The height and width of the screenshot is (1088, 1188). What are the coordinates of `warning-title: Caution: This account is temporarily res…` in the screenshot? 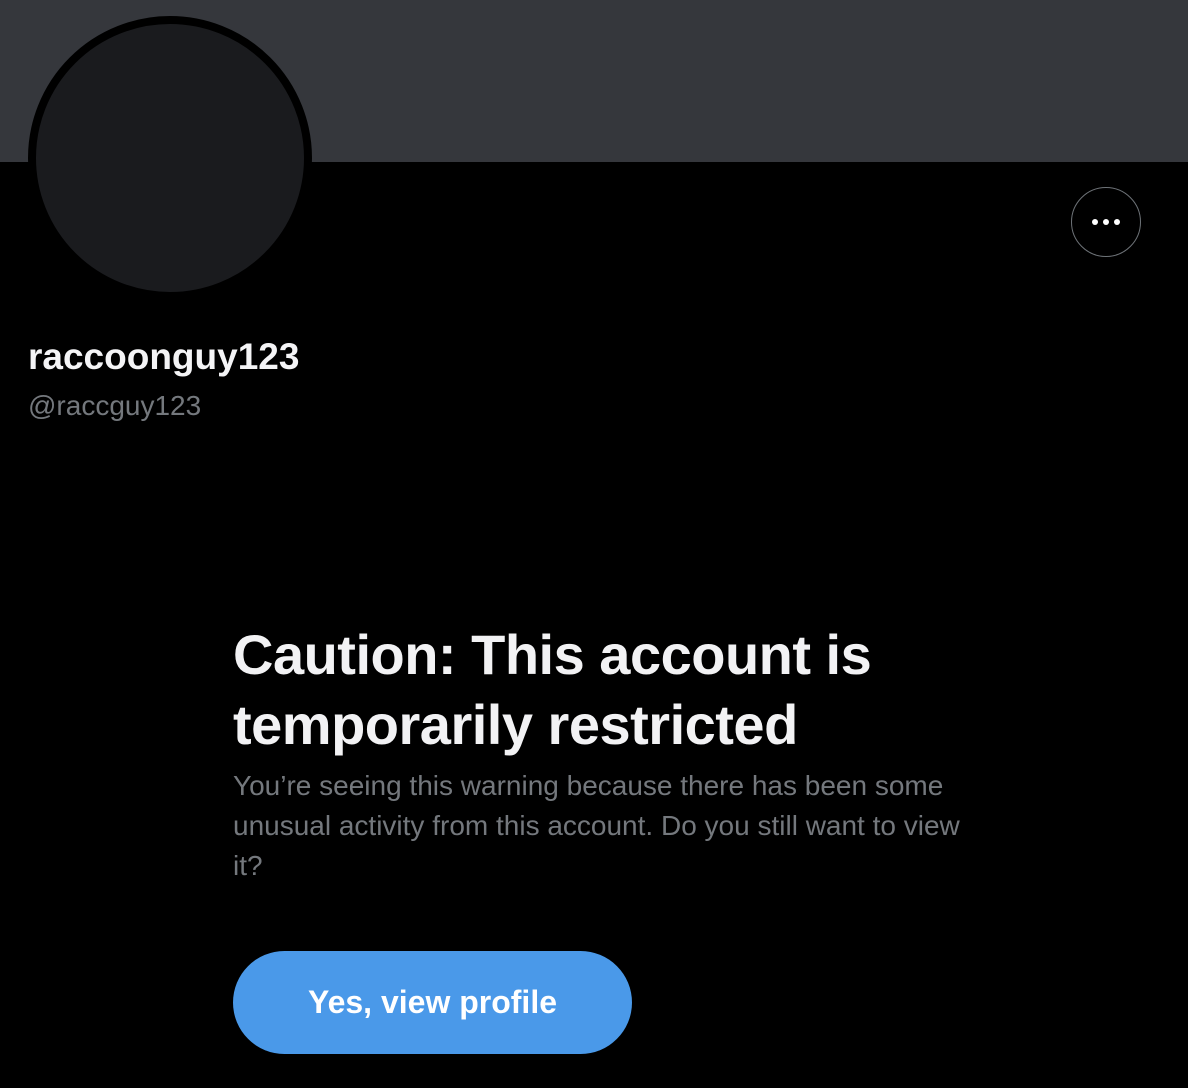 It's located at (552, 689).